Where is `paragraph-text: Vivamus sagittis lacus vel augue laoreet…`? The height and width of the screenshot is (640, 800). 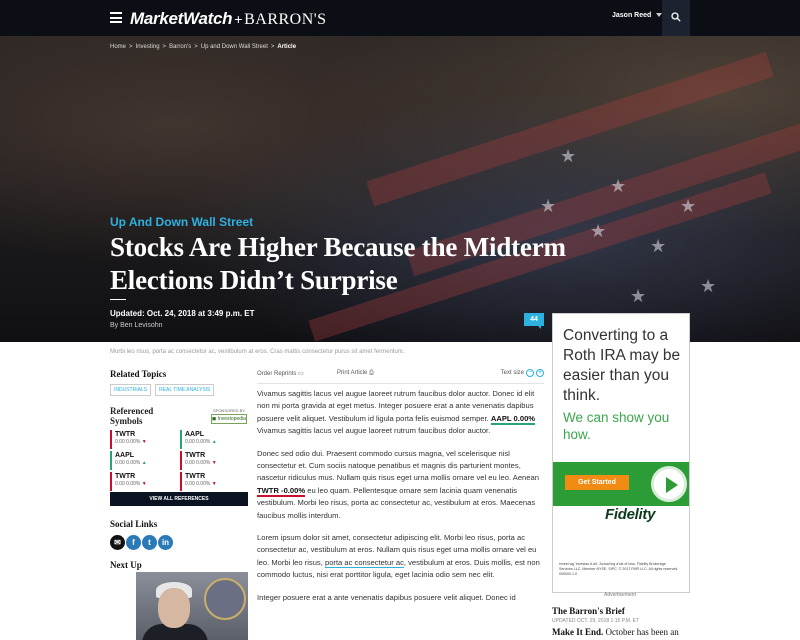 paragraph-text: Vivamus sagittis lacus vel augue laoreet… is located at coordinates (374, 431).